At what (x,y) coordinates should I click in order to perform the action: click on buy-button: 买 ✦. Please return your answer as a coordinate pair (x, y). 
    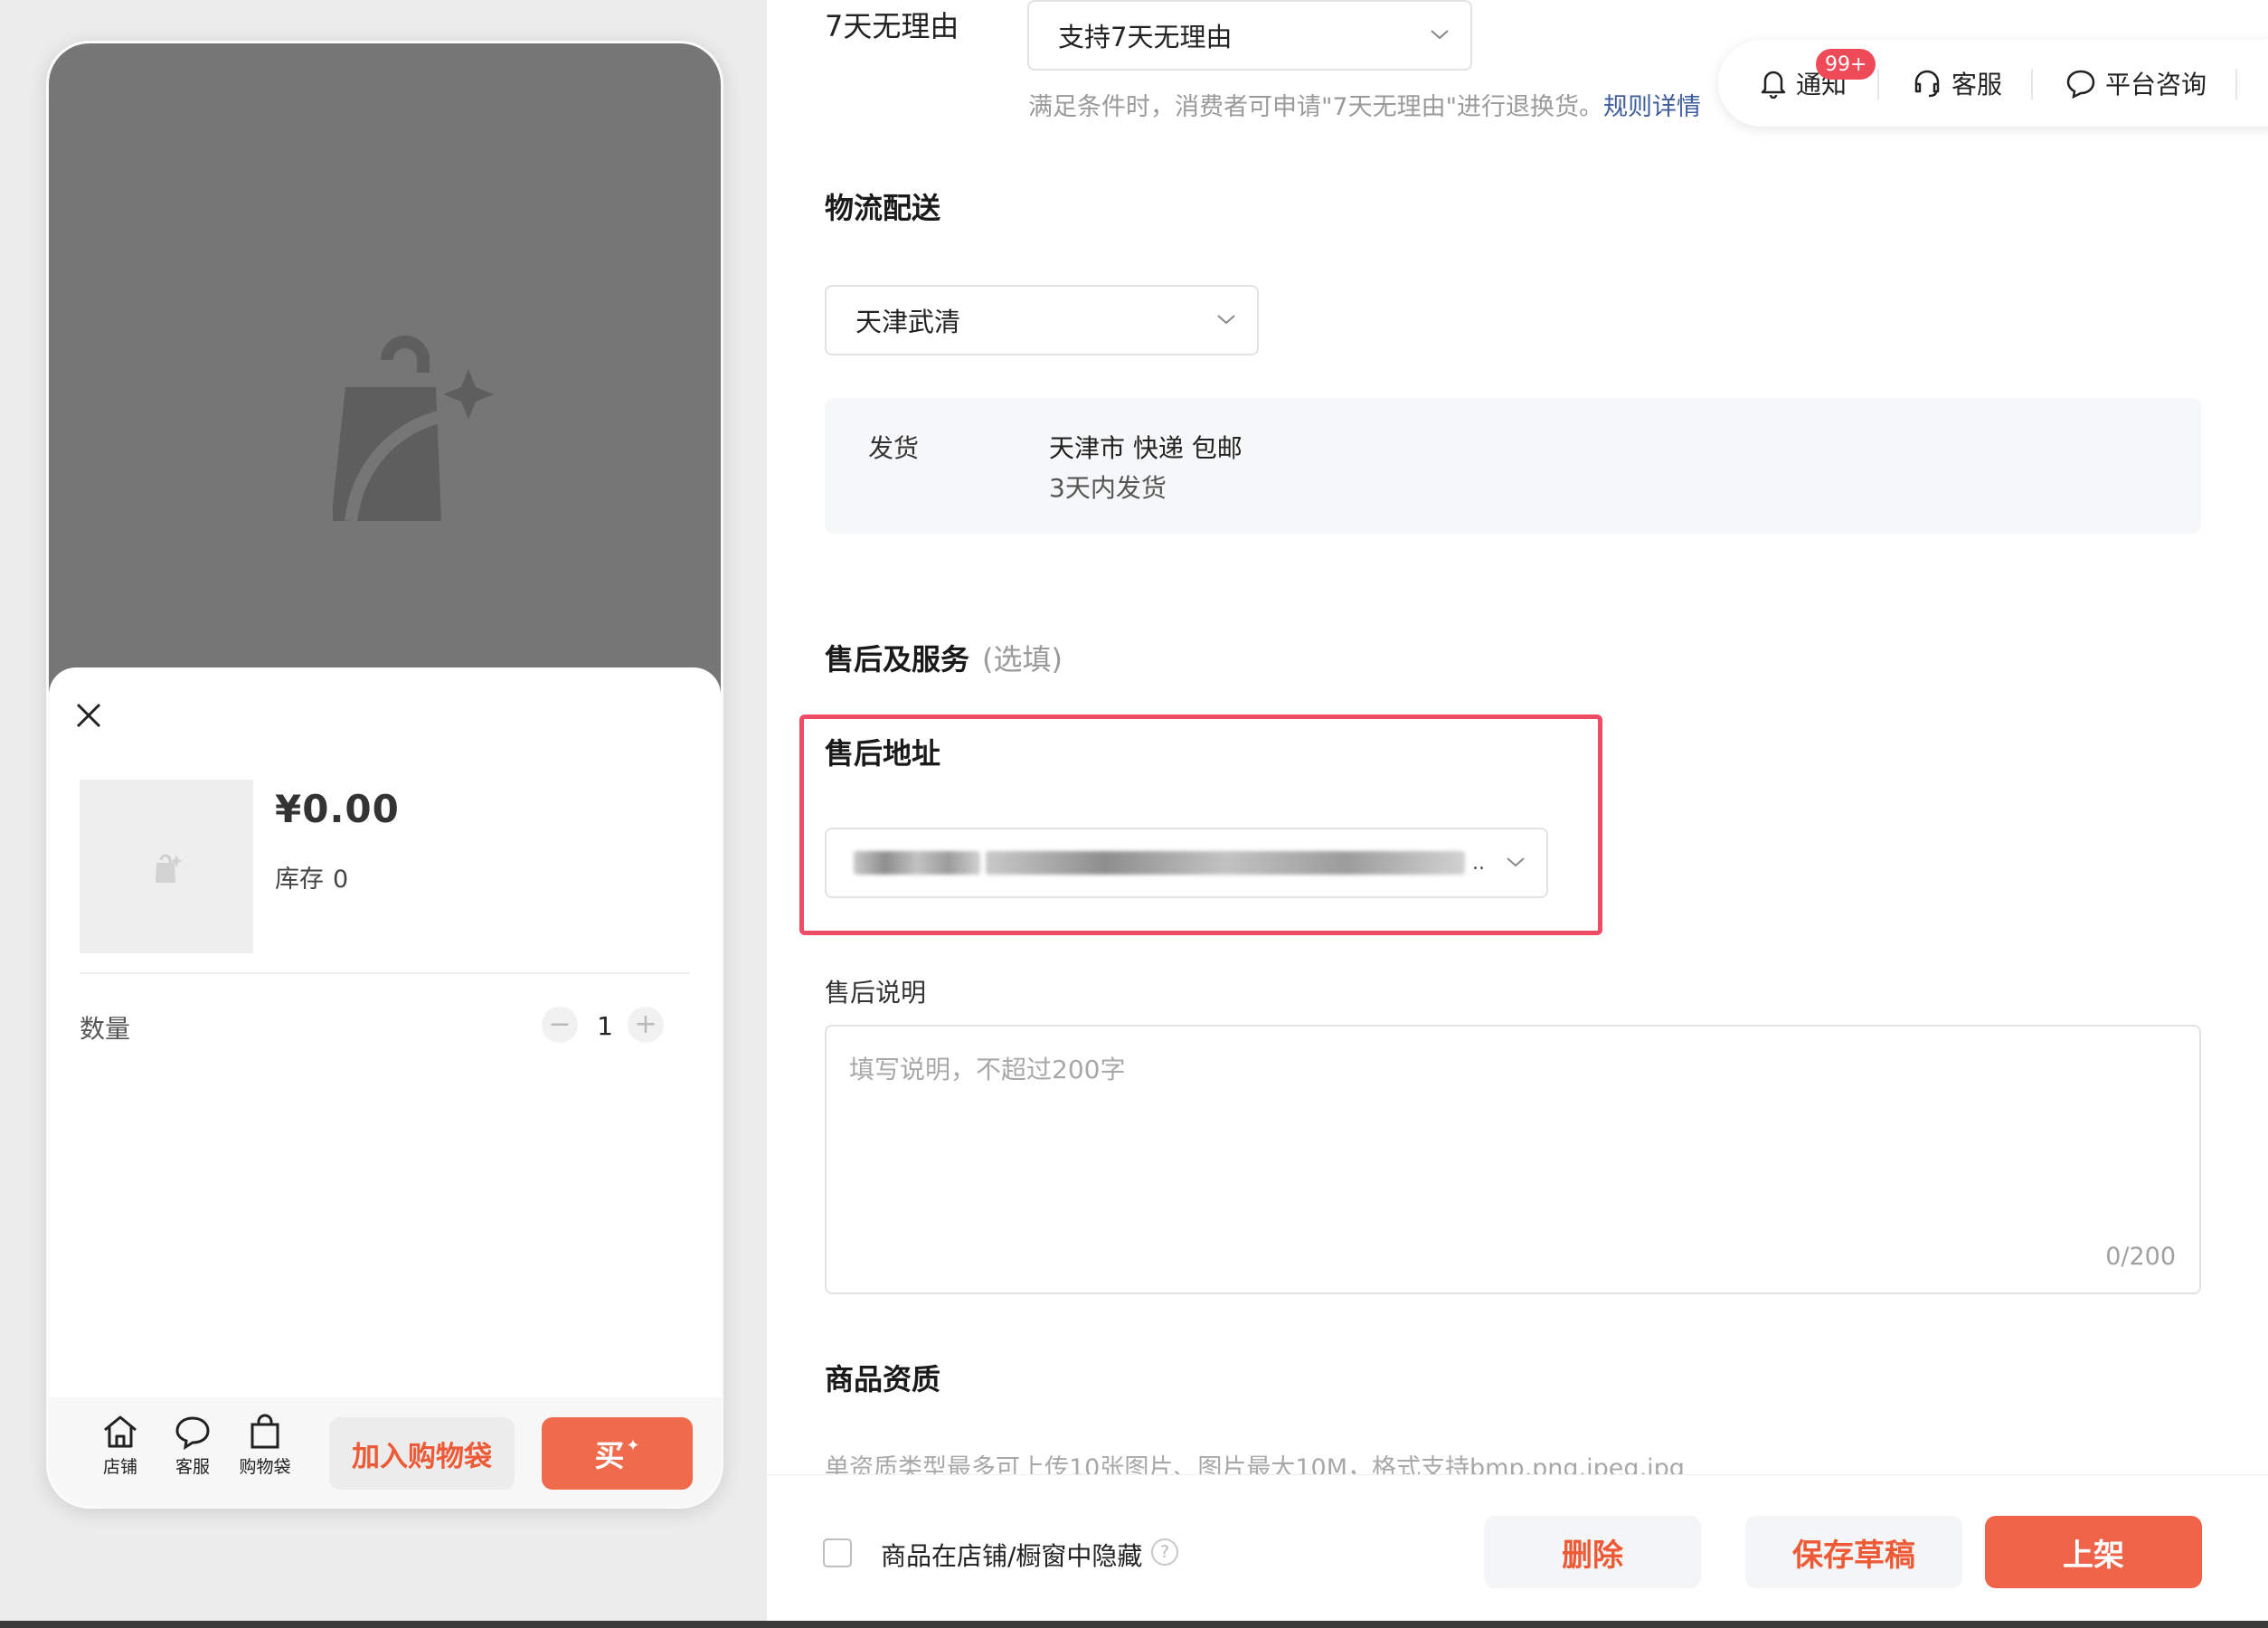
    Looking at the image, I should click on (617, 1453).